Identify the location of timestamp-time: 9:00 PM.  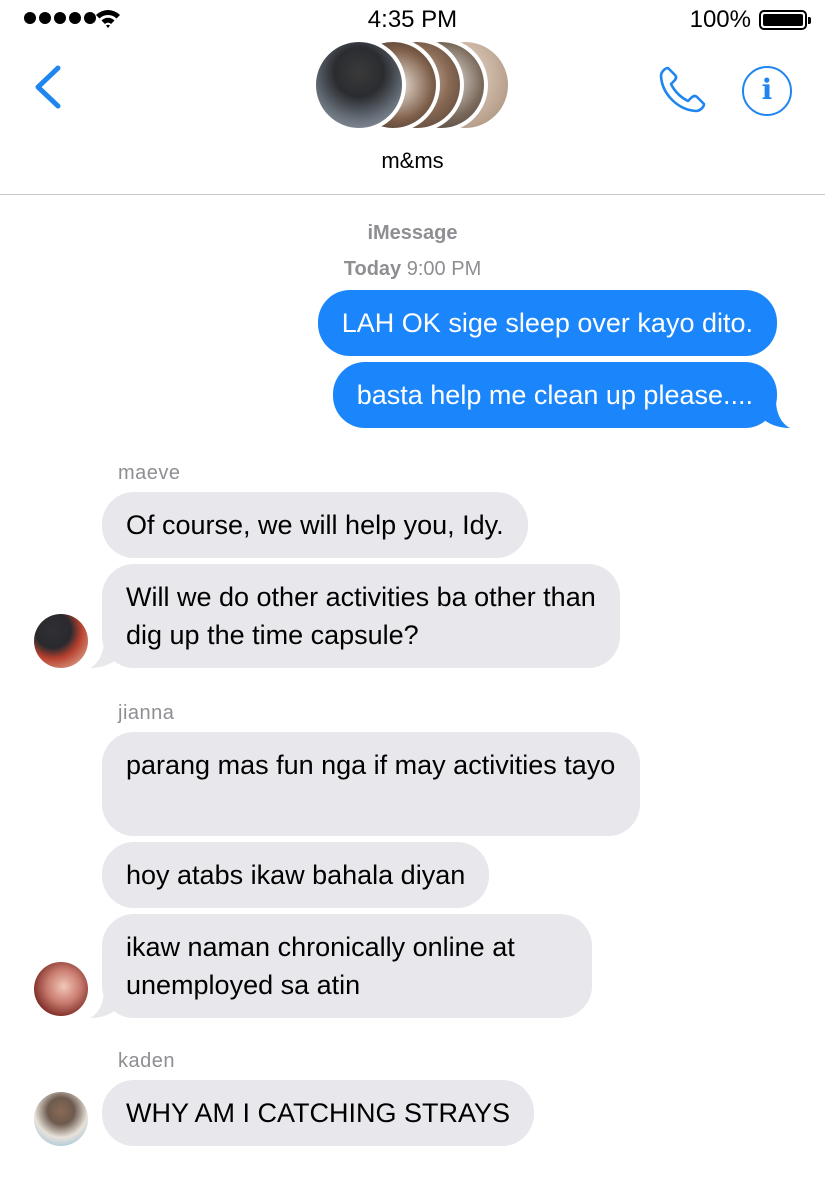
(444, 269).